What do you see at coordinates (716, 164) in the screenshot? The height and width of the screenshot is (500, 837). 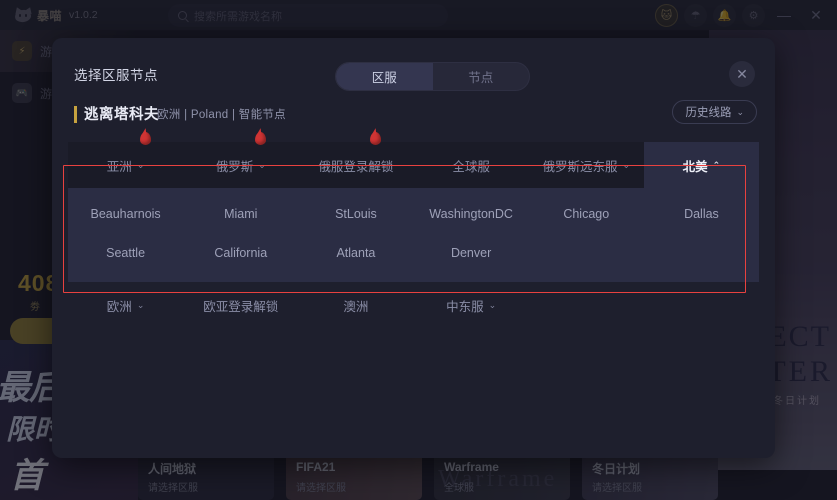 I see `chevron-up-icon: ⌃` at bounding box center [716, 164].